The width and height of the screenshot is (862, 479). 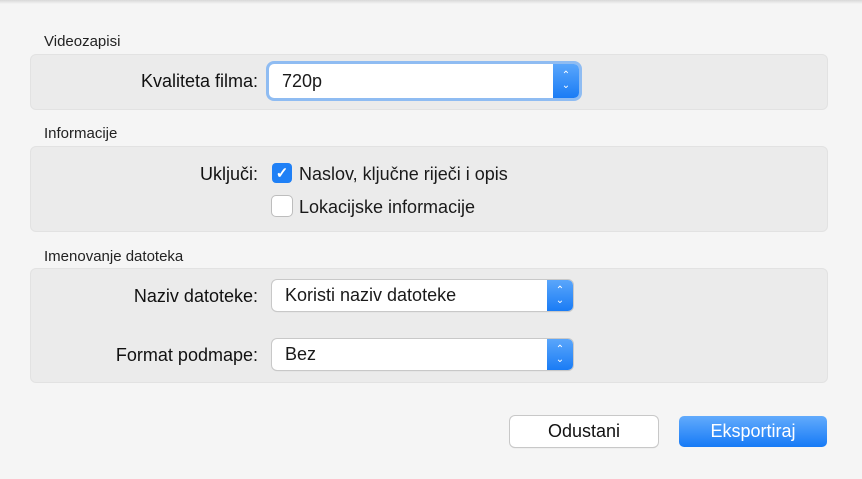 I want to click on subfolder-label: Format podmape:, so click(x=186, y=355).